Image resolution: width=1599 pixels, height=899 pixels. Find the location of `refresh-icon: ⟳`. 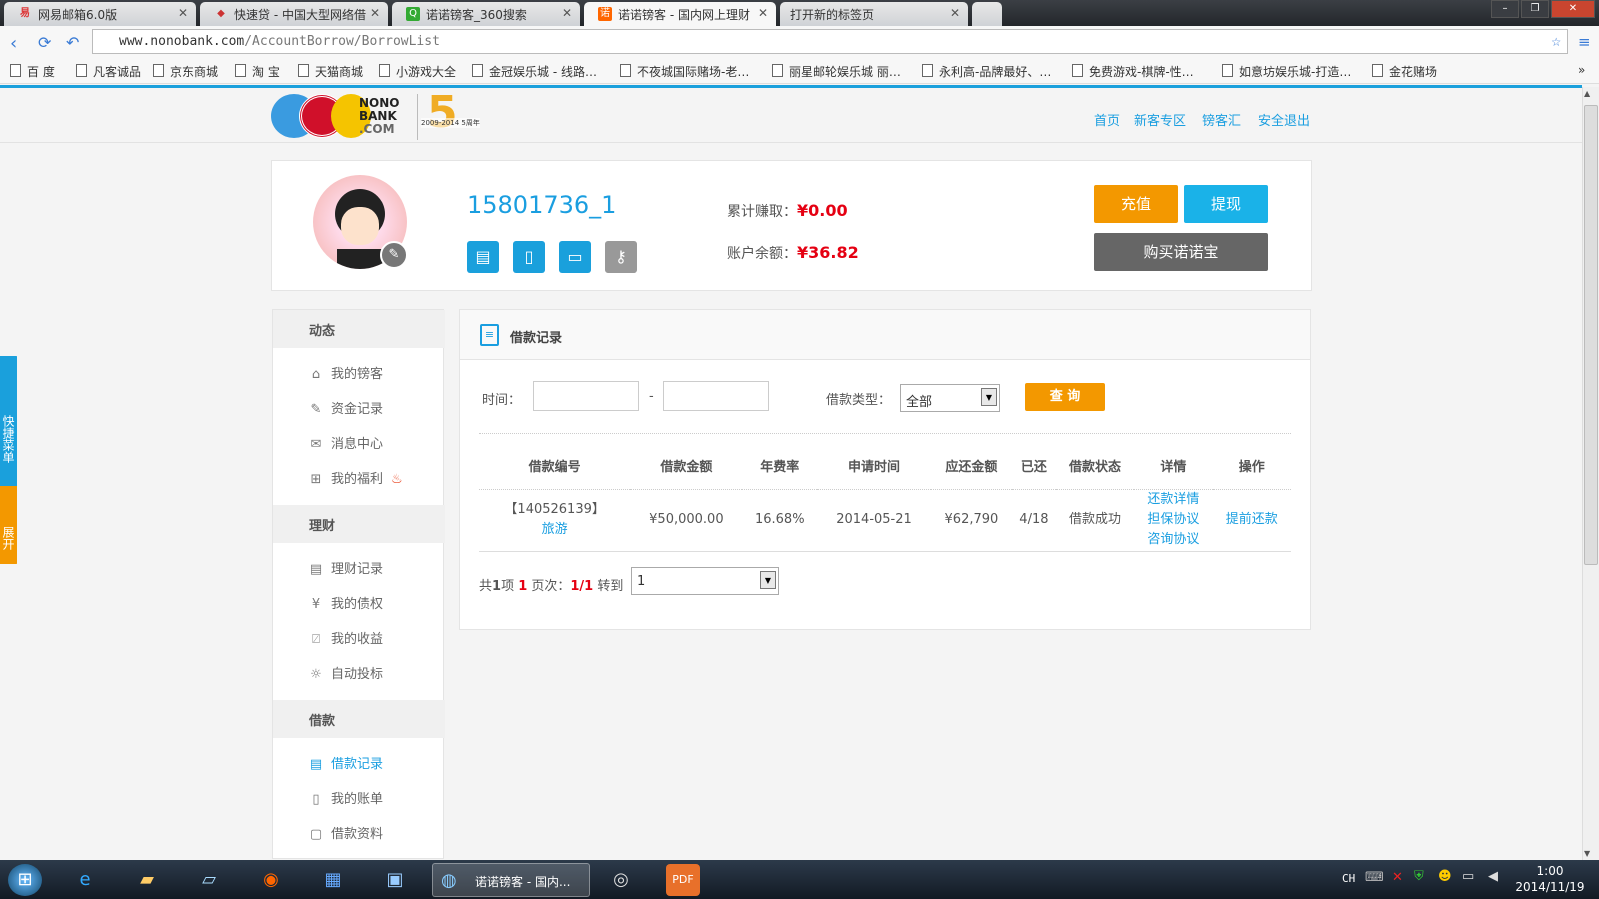

refresh-icon: ⟳ is located at coordinates (44, 42).